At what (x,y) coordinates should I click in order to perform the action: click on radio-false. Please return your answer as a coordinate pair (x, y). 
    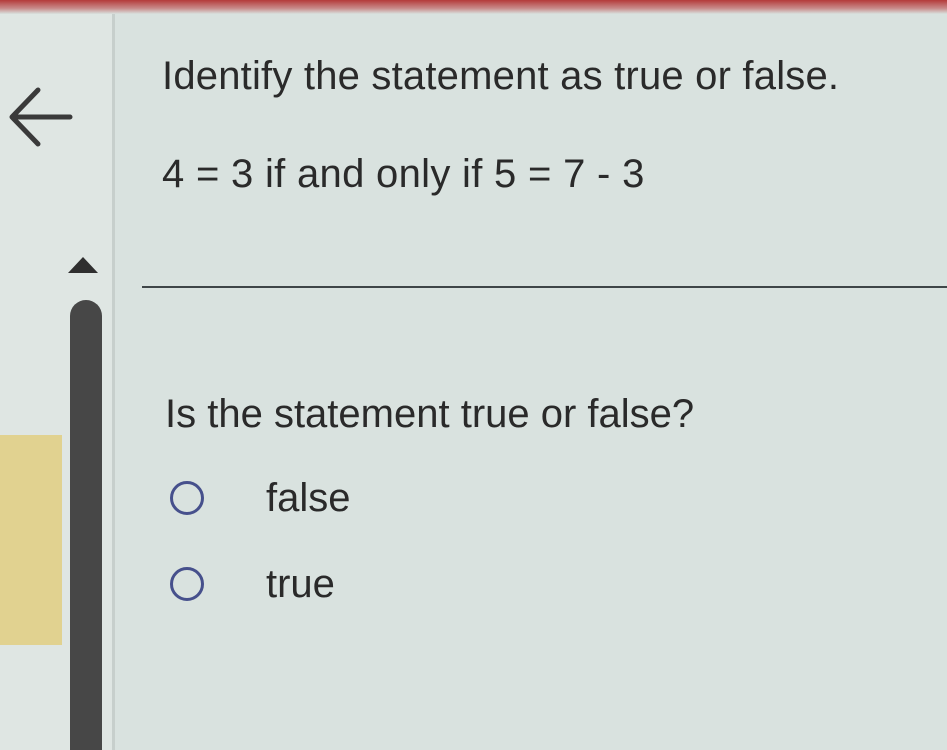
    Looking at the image, I should click on (187, 498).